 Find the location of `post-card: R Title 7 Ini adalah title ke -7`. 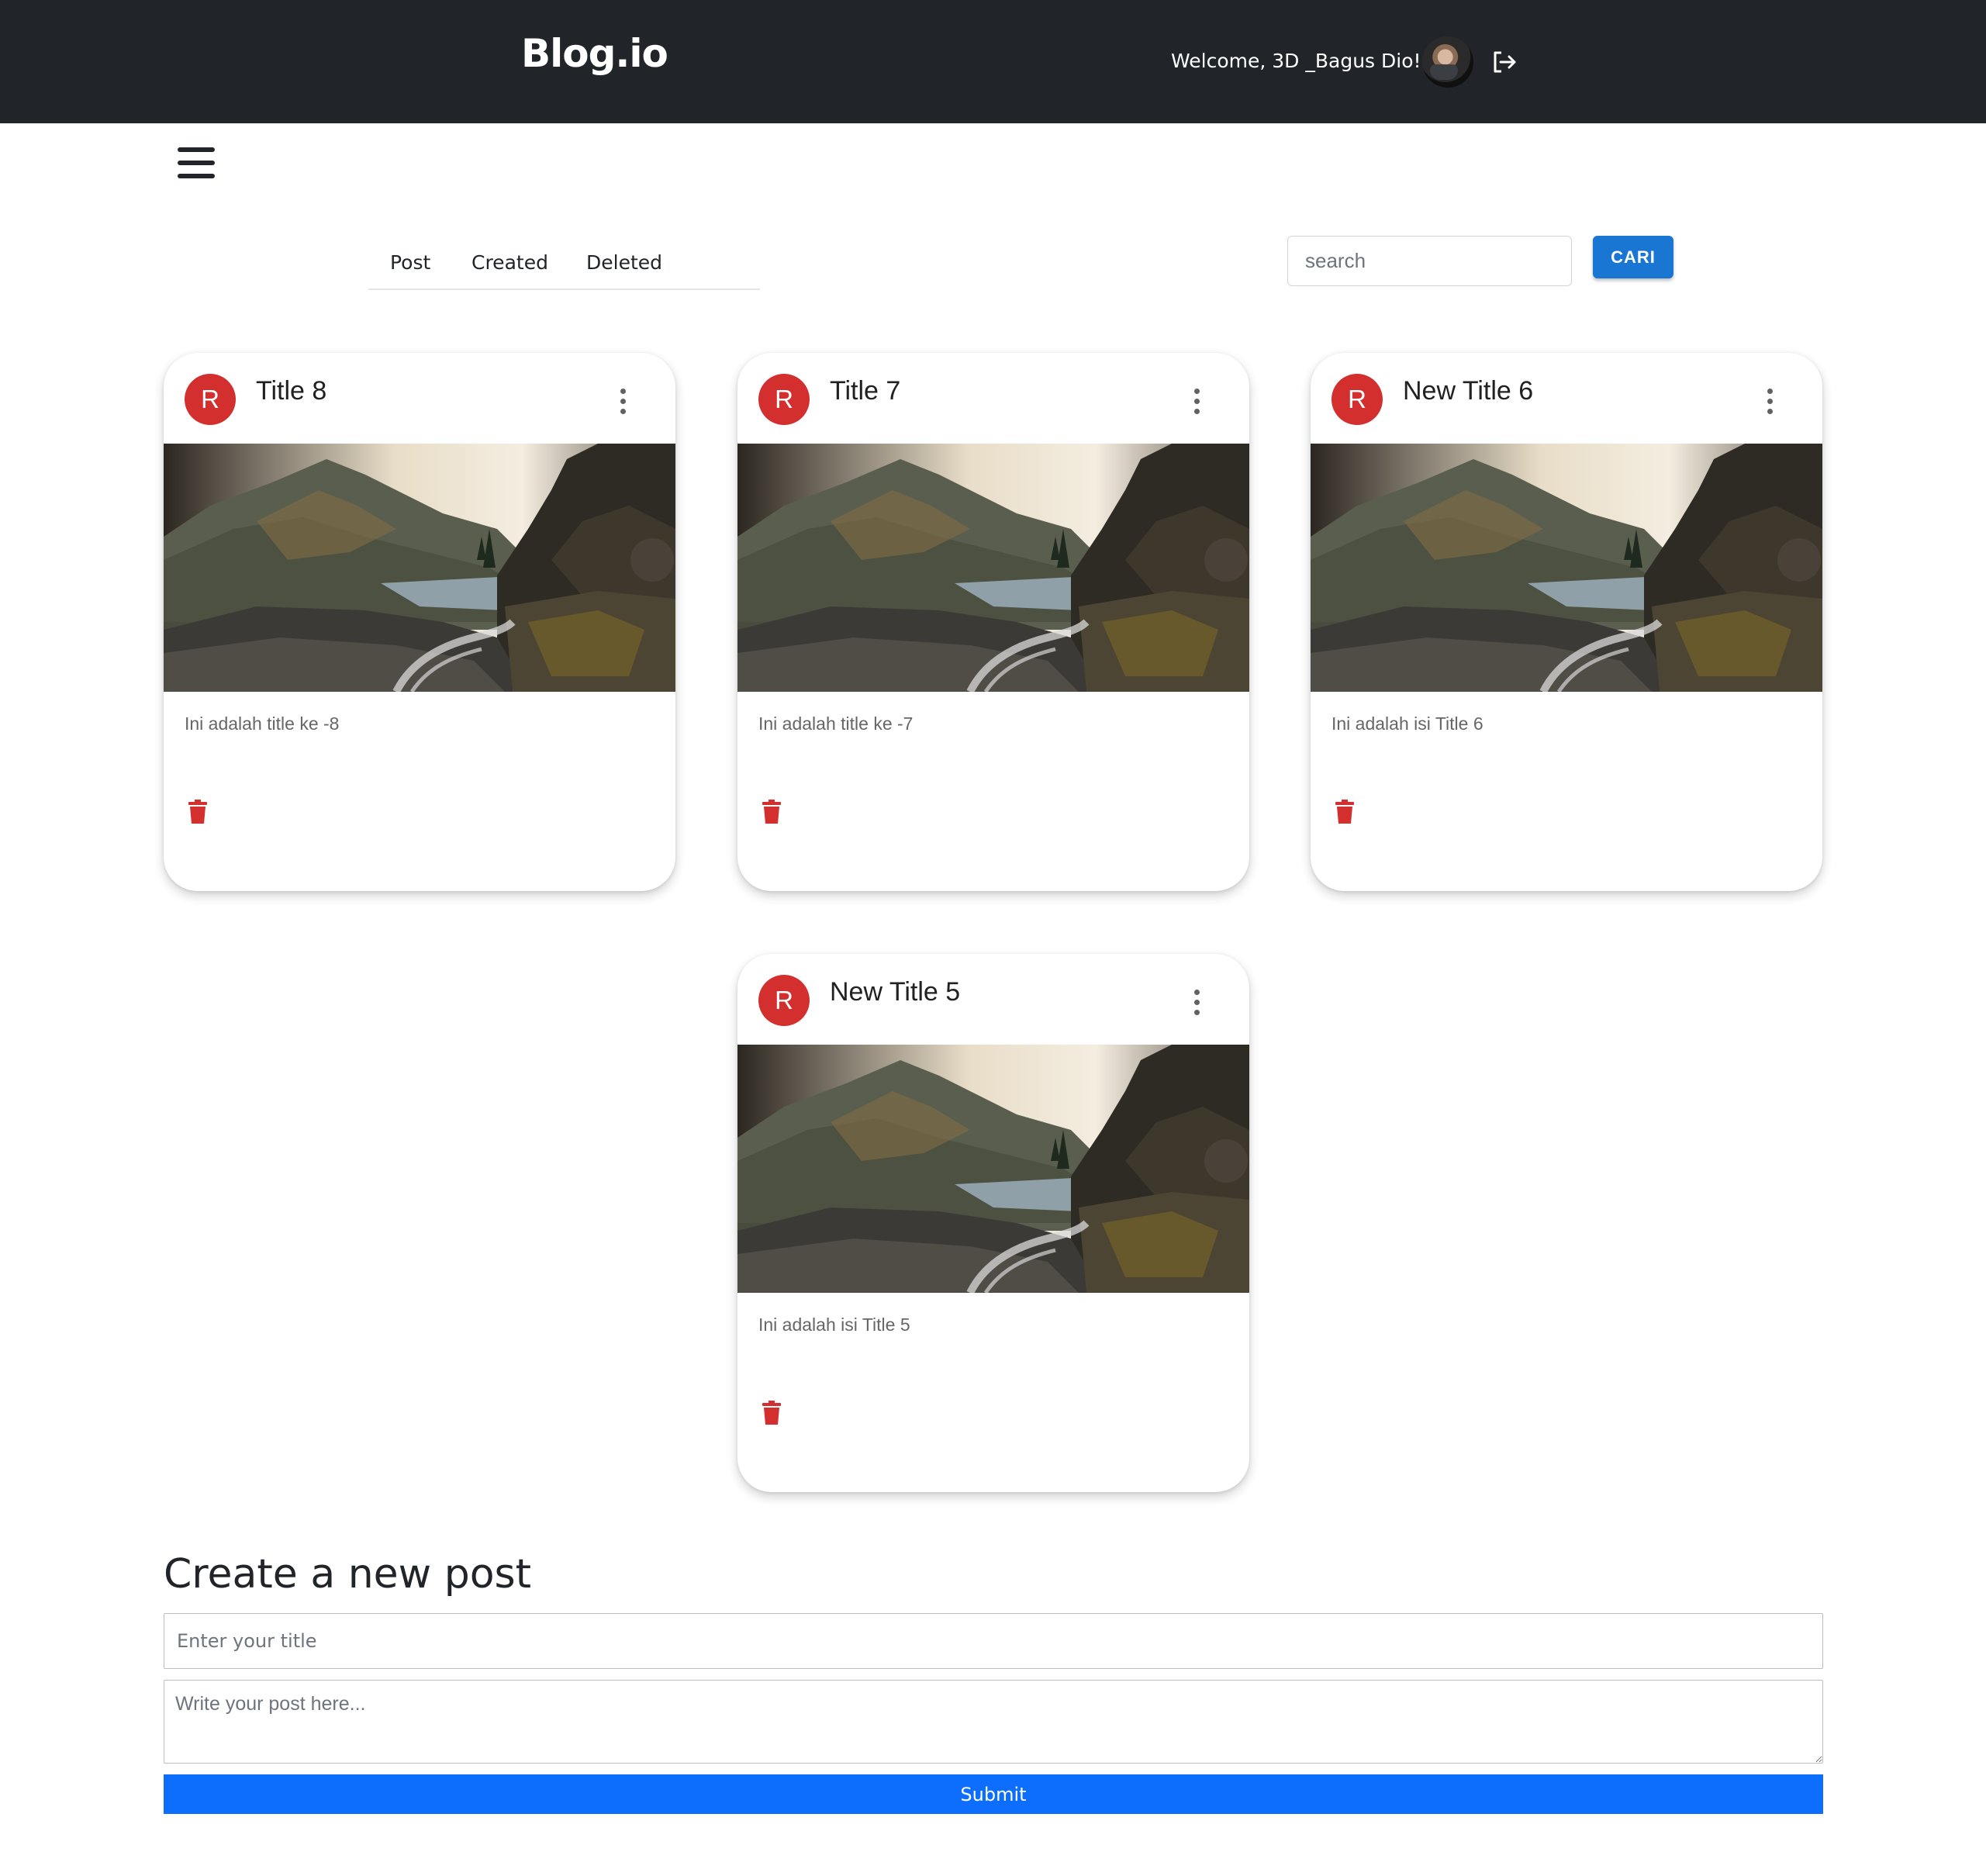

post-card: R Title 7 Ini adalah title ke -7 is located at coordinates (993, 622).